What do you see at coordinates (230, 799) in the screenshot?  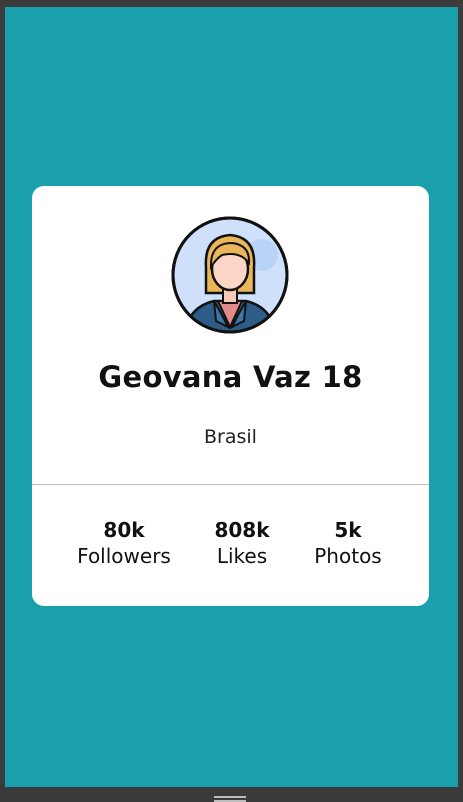 I see `menu-handle-icon` at bounding box center [230, 799].